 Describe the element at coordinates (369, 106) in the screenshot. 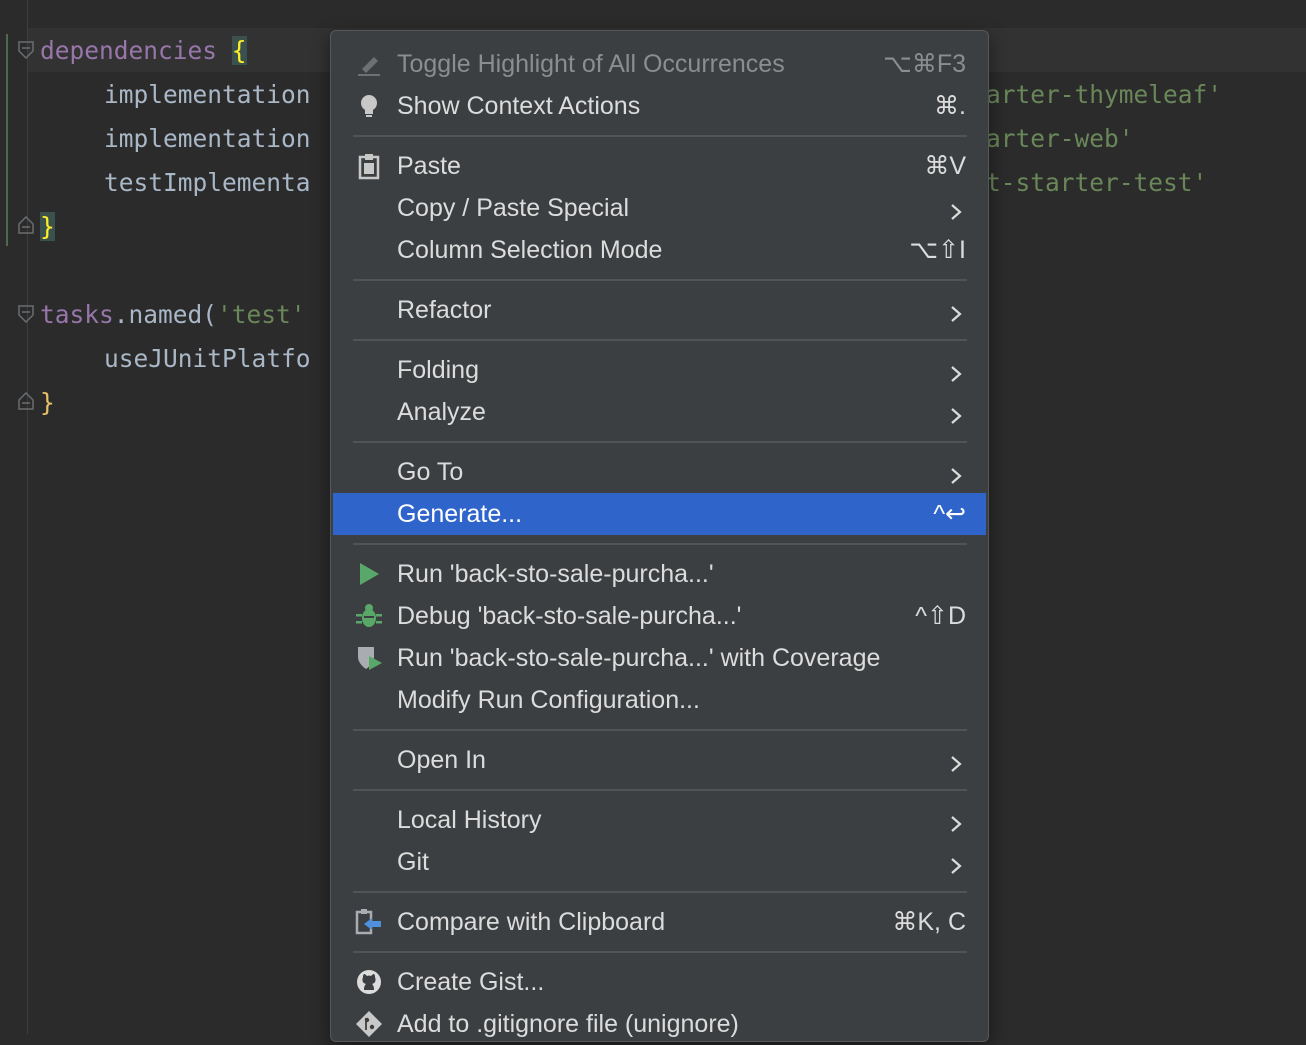

I see `bulb-icon` at that location.